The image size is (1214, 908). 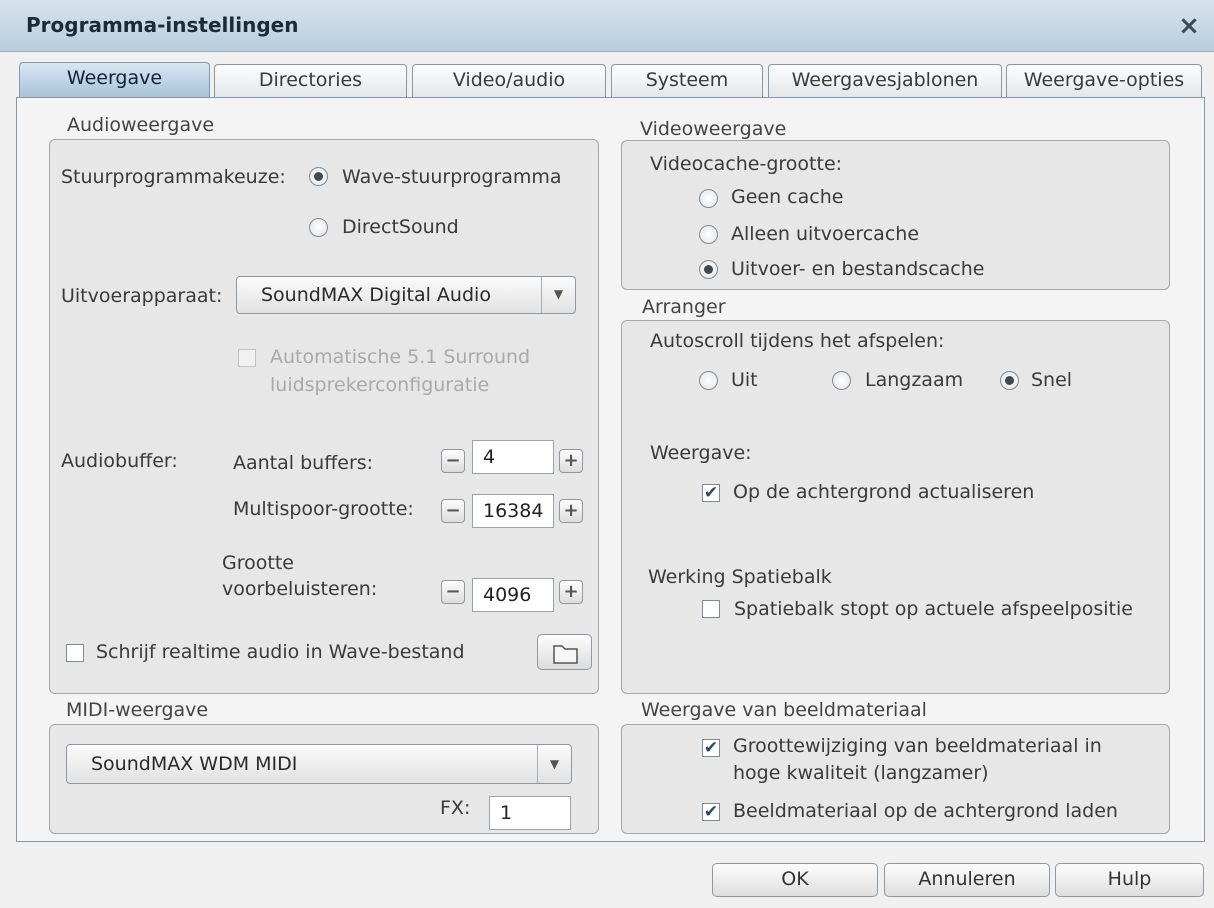 What do you see at coordinates (713, 129) in the screenshot?
I see `video-group-title: Videoweergave` at bounding box center [713, 129].